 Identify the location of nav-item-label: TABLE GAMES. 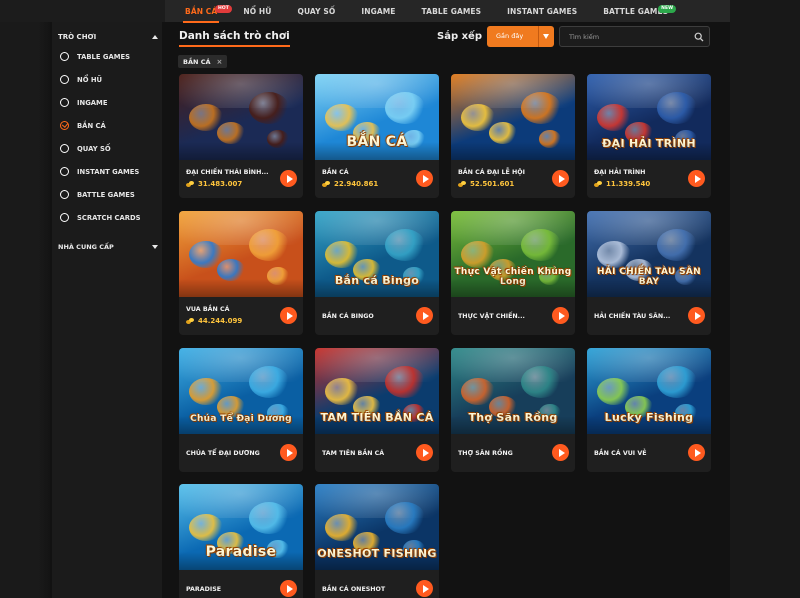
(451, 11).